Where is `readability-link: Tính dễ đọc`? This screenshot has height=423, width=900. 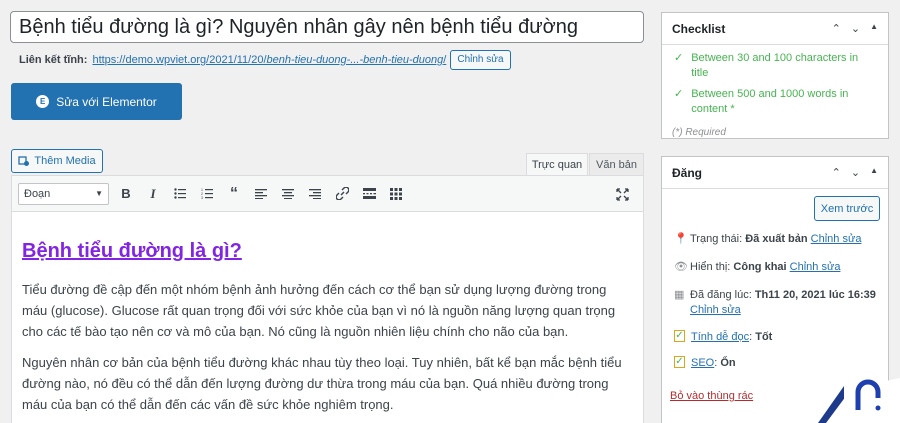 readability-link: Tính dễ đọc is located at coordinates (720, 337).